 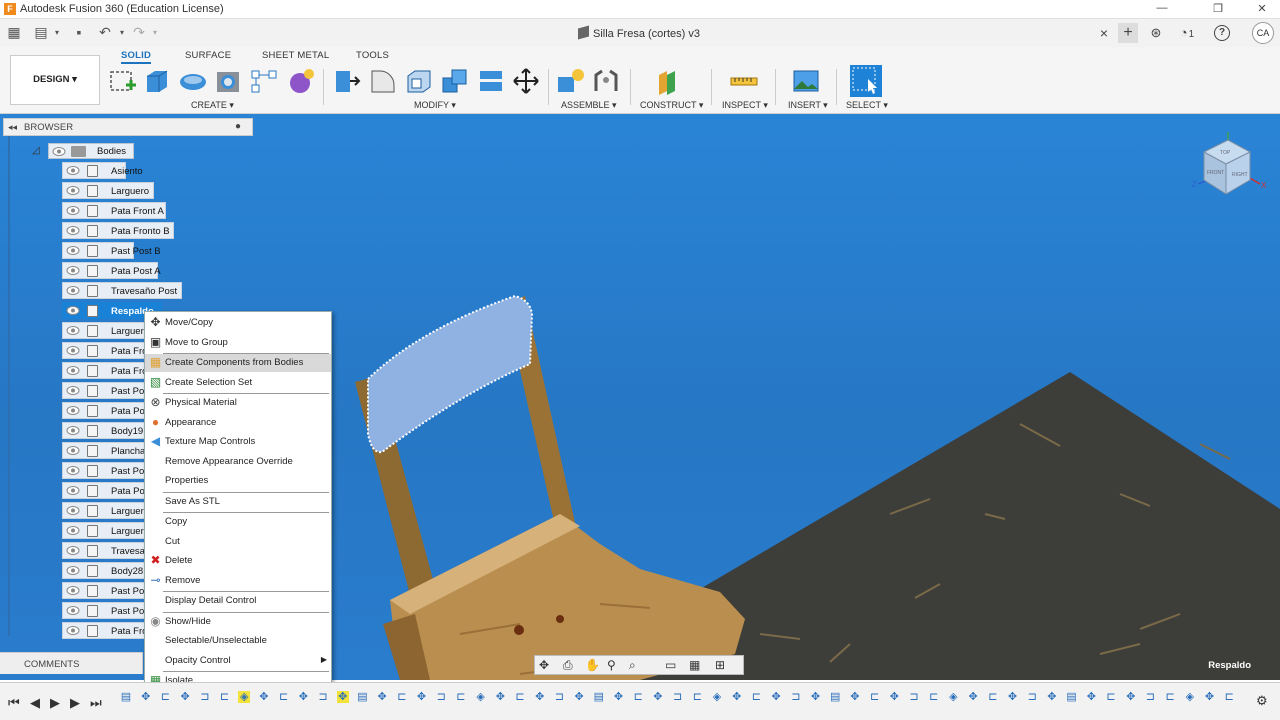 What do you see at coordinates (526, 81) in the screenshot?
I see `move-copy-icon` at bounding box center [526, 81].